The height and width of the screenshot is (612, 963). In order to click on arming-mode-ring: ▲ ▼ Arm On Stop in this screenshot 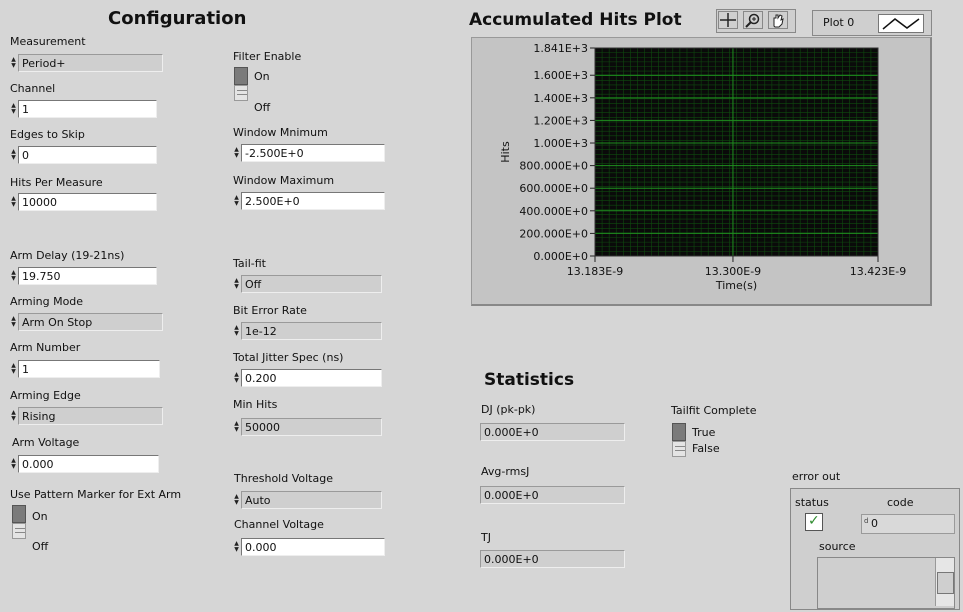, I will do `click(86, 322)`.